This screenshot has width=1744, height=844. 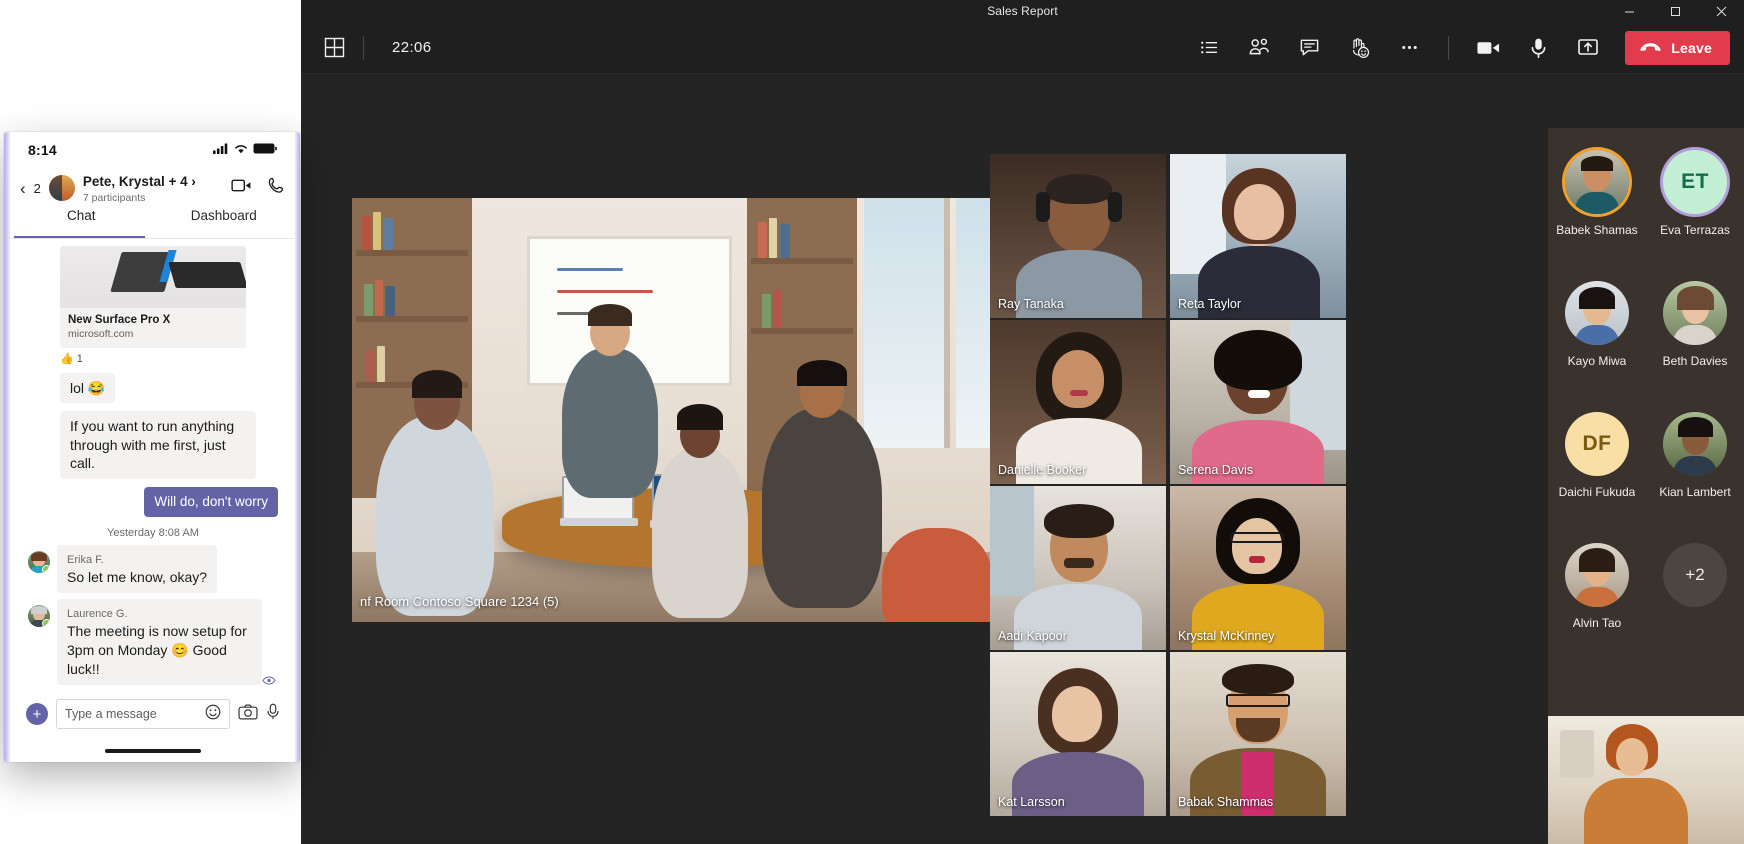 What do you see at coordinates (23, 188) in the screenshot?
I see `back-chevron-icon: ‹` at bounding box center [23, 188].